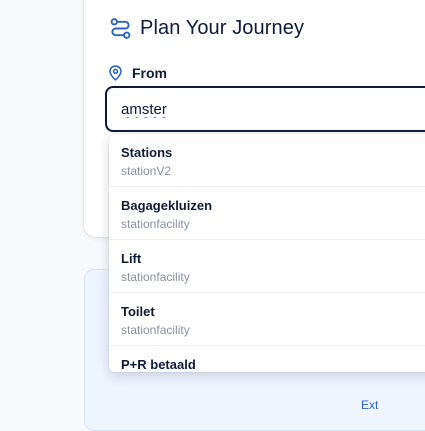 The height and width of the screenshot is (431, 425). What do you see at coordinates (146, 171) in the screenshot?
I see `suggestion-type: stationV2` at bounding box center [146, 171].